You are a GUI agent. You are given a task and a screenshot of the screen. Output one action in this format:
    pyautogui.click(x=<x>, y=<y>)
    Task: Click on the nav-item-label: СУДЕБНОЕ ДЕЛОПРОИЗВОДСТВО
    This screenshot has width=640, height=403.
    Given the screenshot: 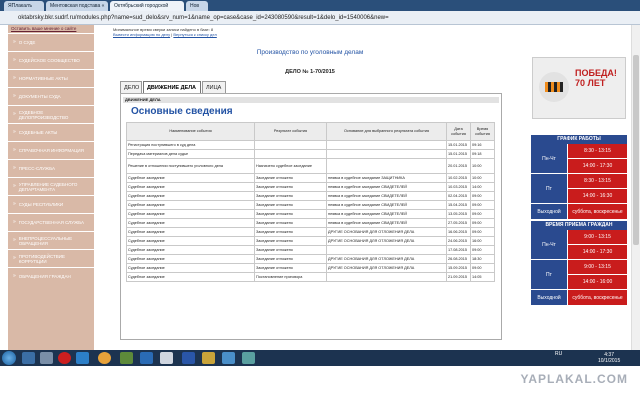 What is the action you would take?
    pyautogui.click(x=43, y=114)
    